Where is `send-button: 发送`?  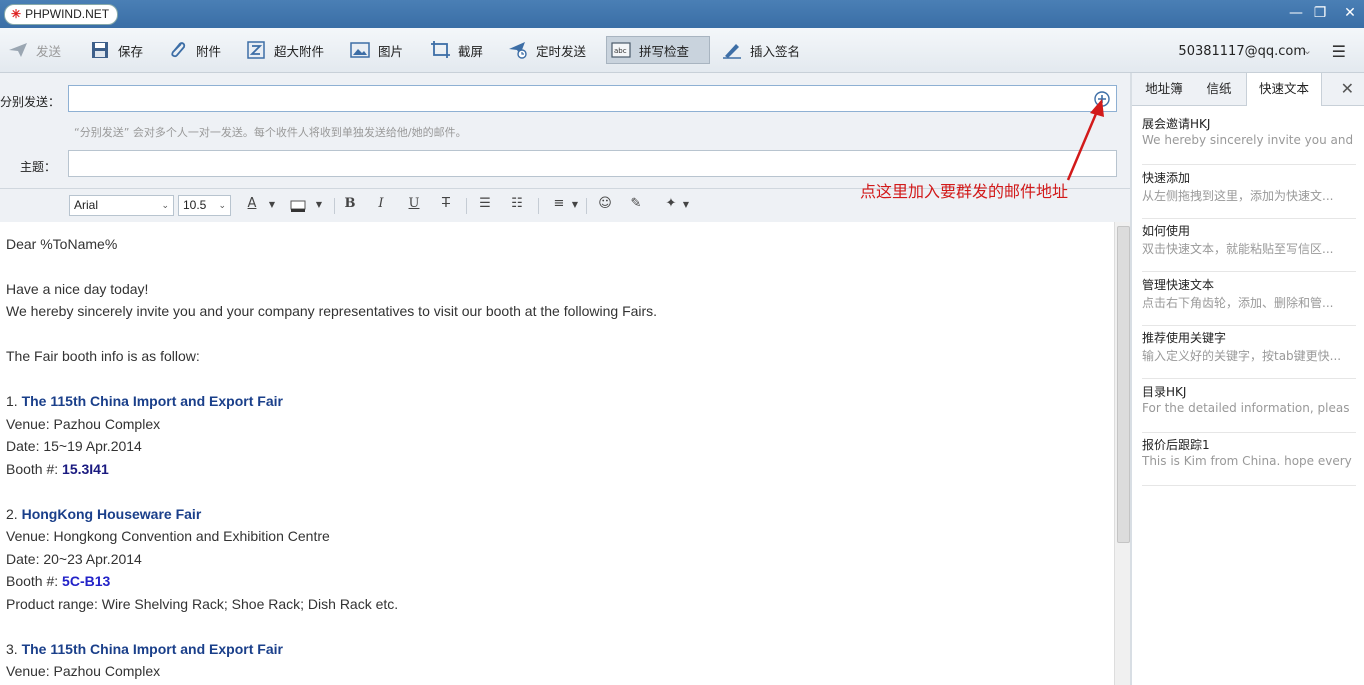 send-button: 发送 is located at coordinates (34, 50).